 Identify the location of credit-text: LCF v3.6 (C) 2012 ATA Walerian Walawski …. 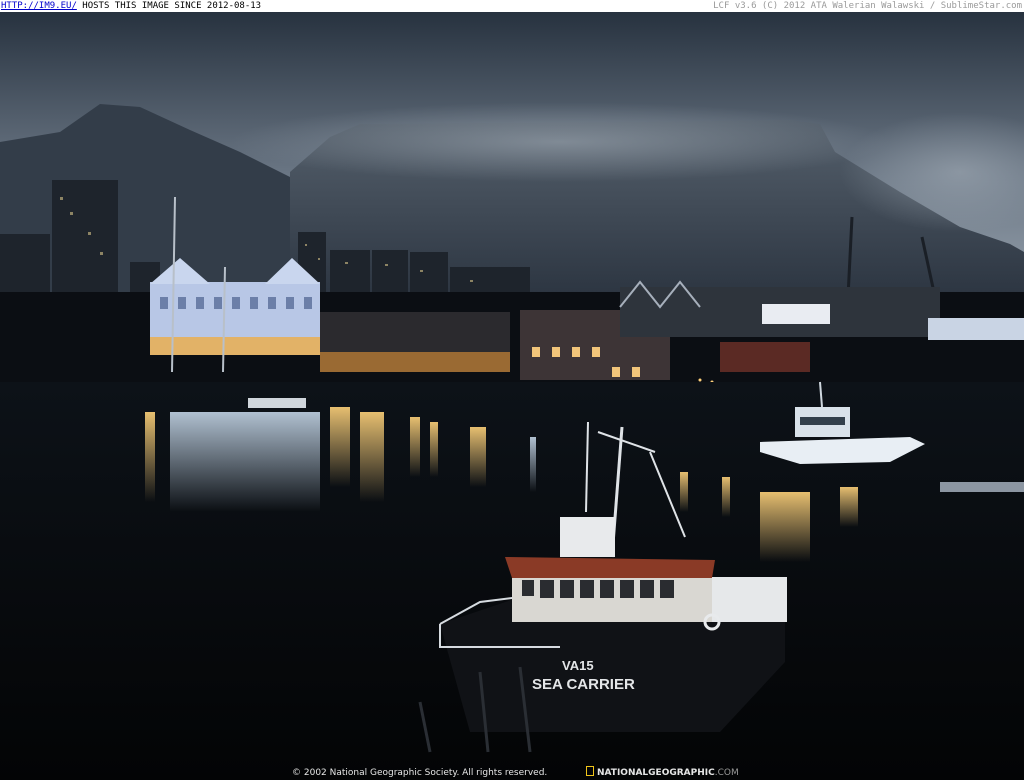
(867, 6).